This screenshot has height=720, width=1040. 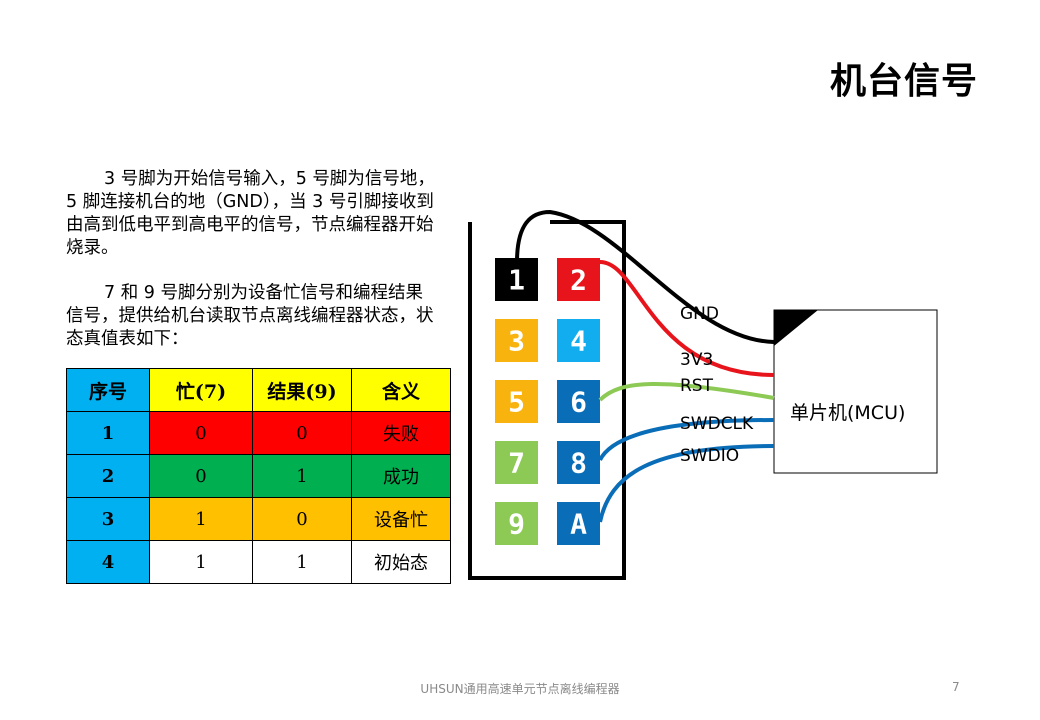 I want to click on signal-label-swdclk: SWDCLK, so click(x=717, y=424).